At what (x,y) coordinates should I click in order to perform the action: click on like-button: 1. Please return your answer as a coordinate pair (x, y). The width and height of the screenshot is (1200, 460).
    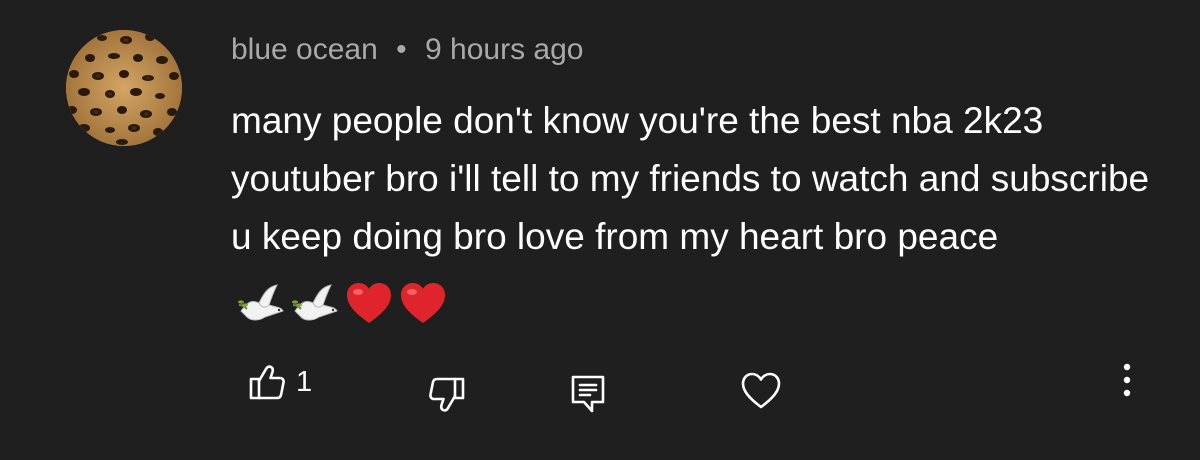
    Looking at the image, I should click on (280, 382).